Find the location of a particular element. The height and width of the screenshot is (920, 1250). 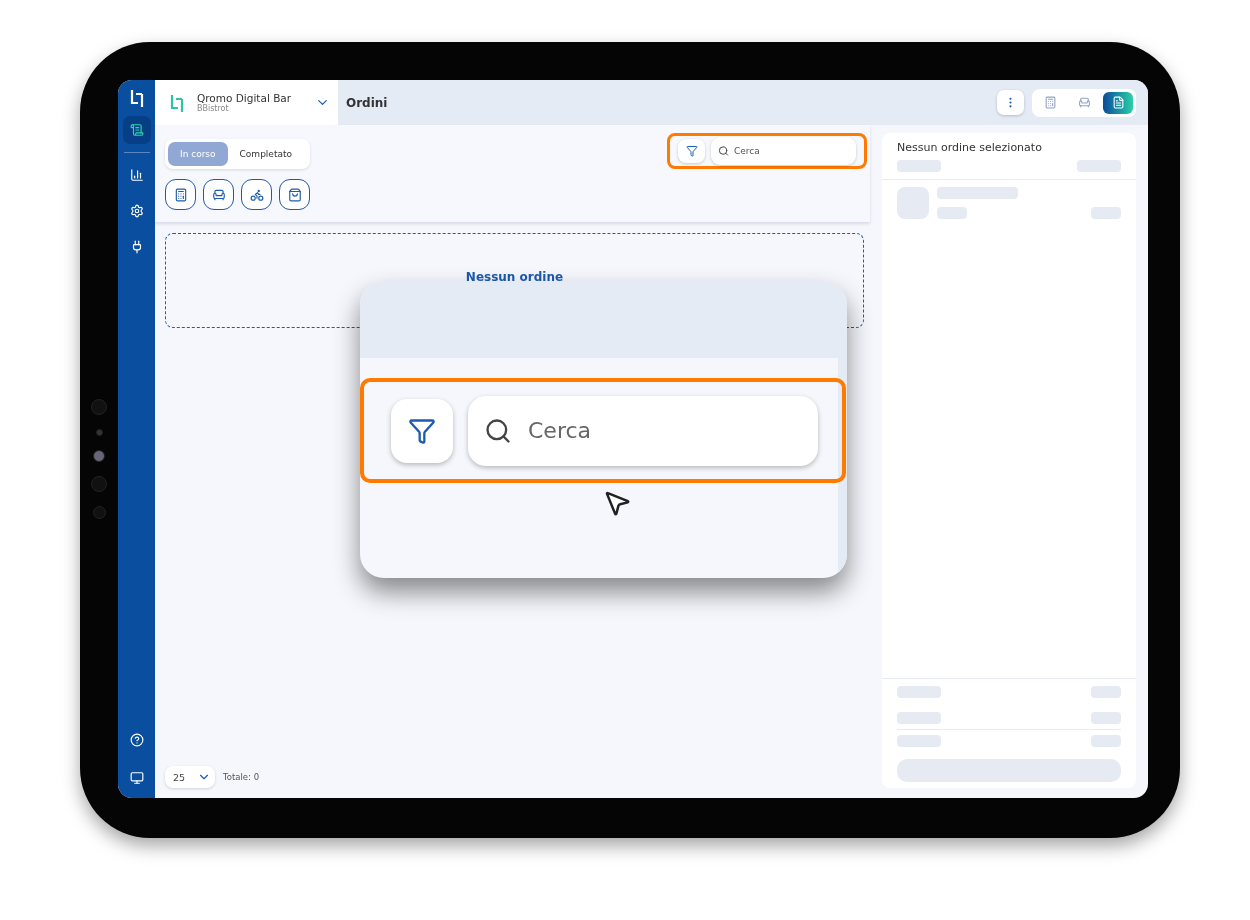

receipt-icon is located at coordinates (136, 130).